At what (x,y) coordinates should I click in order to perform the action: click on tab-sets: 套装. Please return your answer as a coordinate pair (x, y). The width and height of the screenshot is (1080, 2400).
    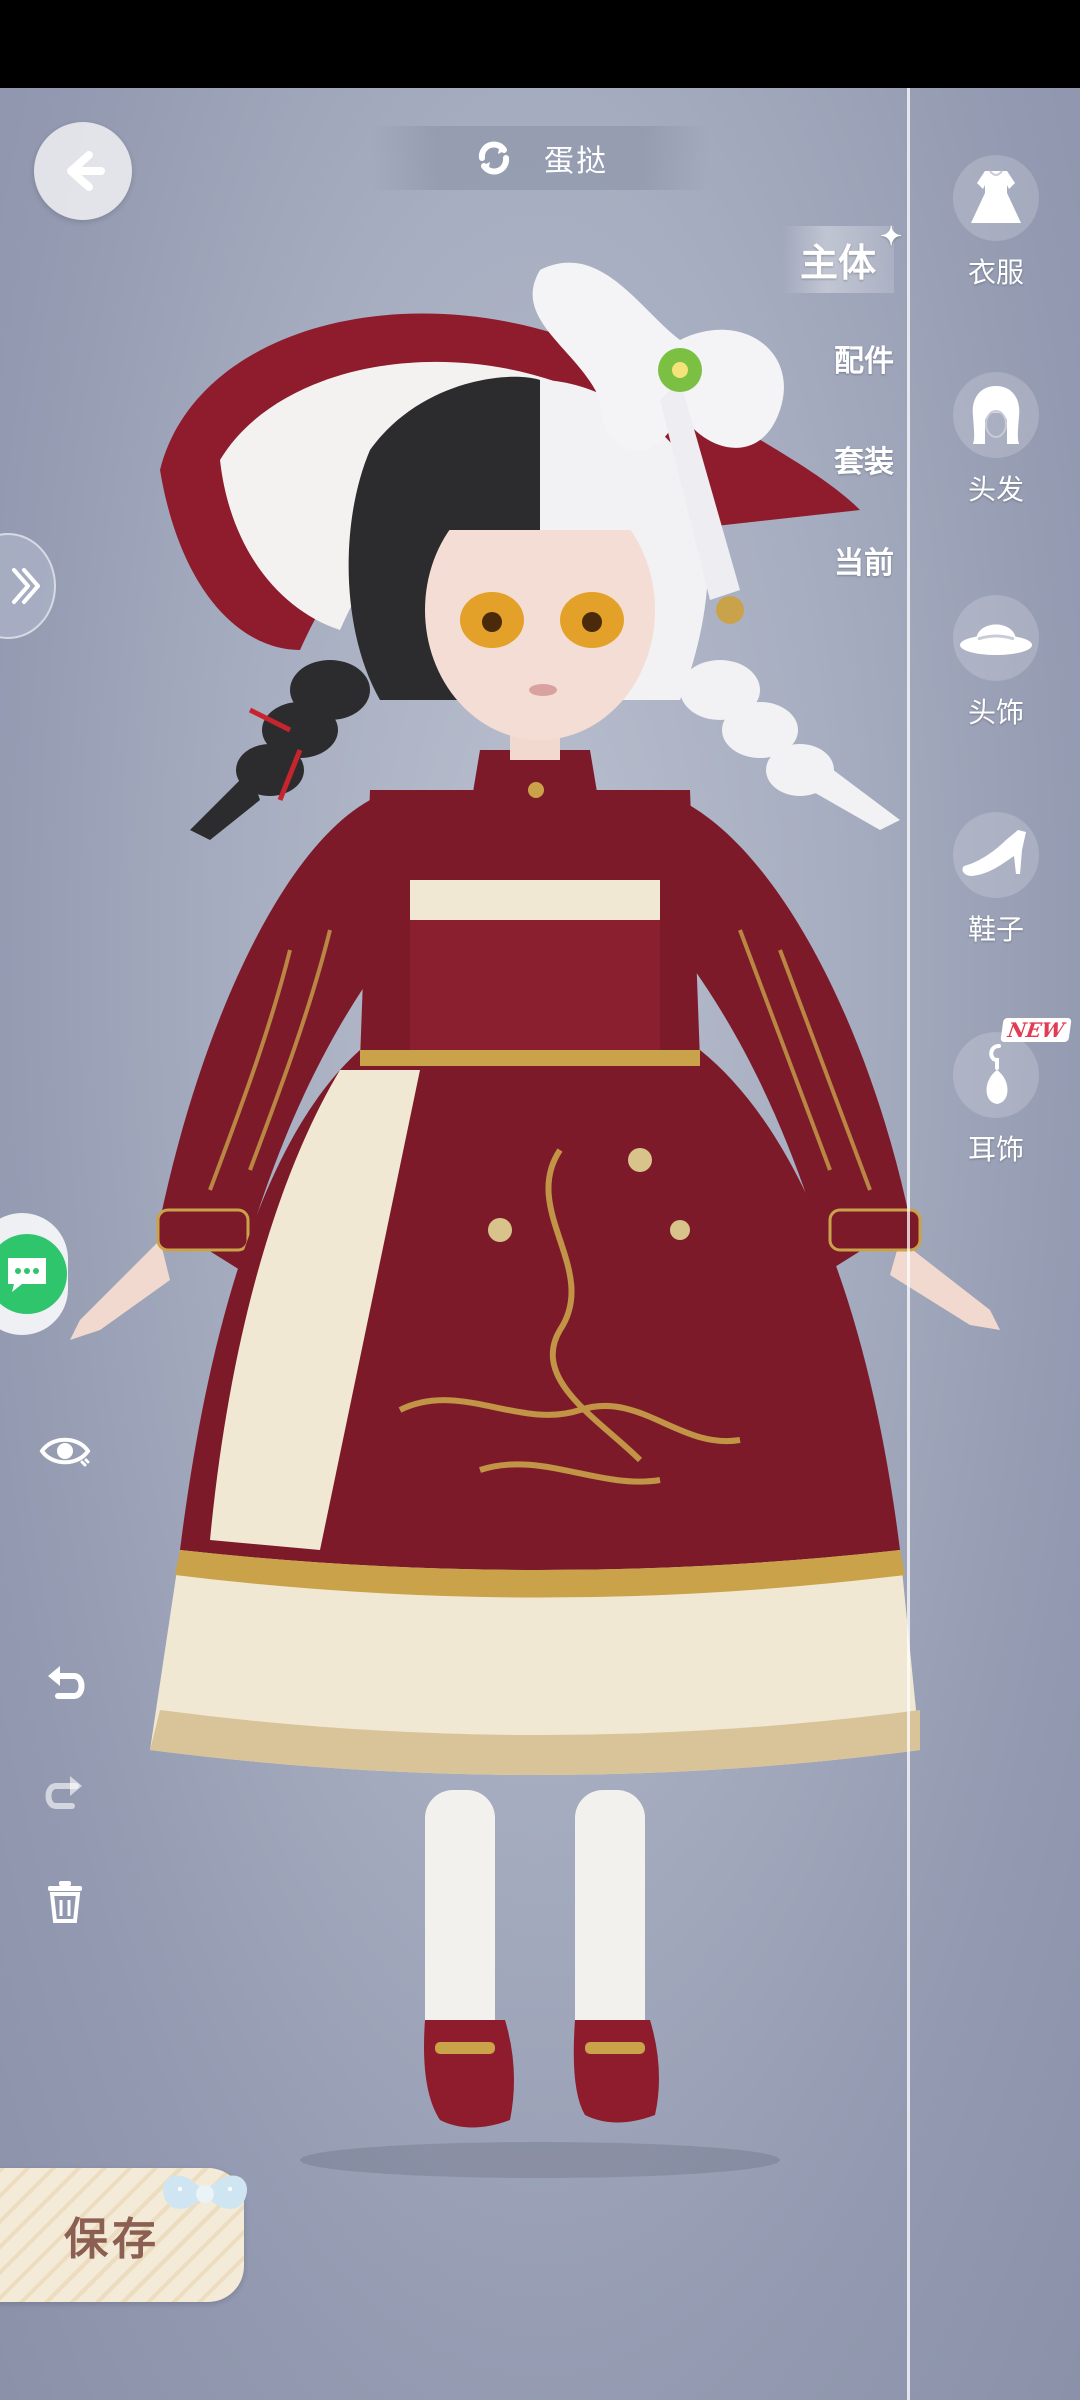
    Looking at the image, I should click on (864, 459).